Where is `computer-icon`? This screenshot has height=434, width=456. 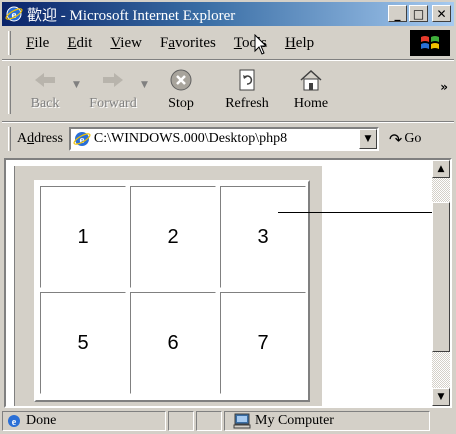
computer-icon is located at coordinates (242, 421).